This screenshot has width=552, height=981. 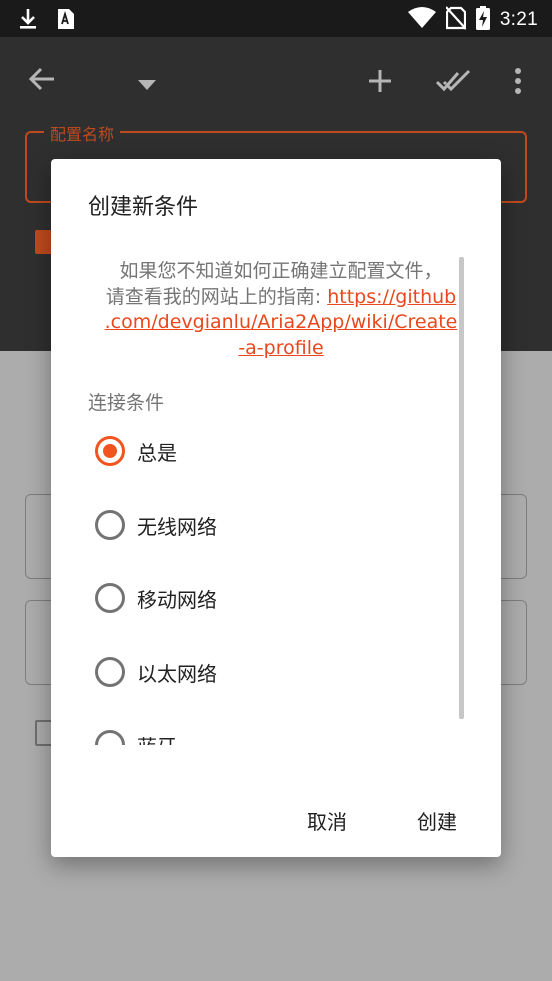 I want to click on radio-label: 无线网络, so click(x=177, y=526).